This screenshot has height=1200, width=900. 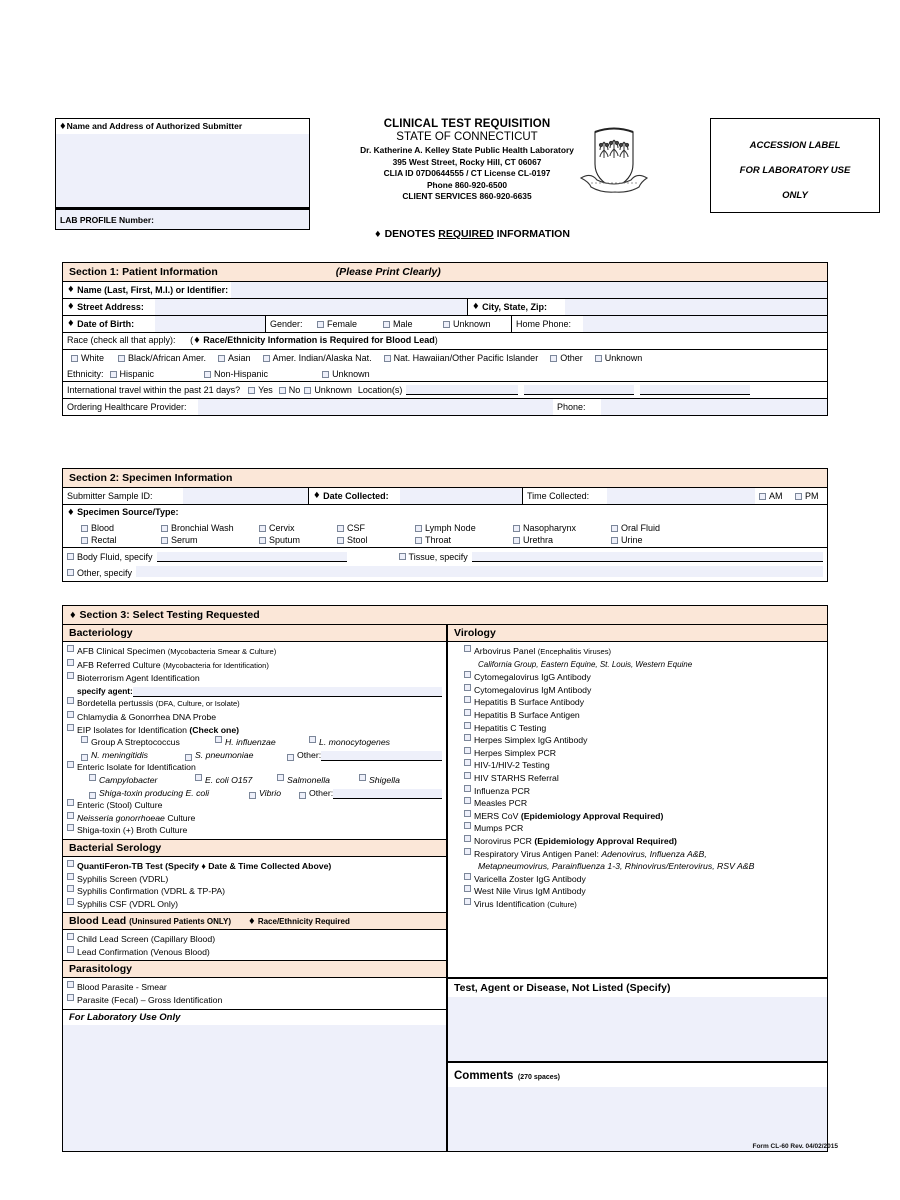 What do you see at coordinates (479, 571) in the screenshot?
I see `other-specify-input` at bounding box center [479, 571].